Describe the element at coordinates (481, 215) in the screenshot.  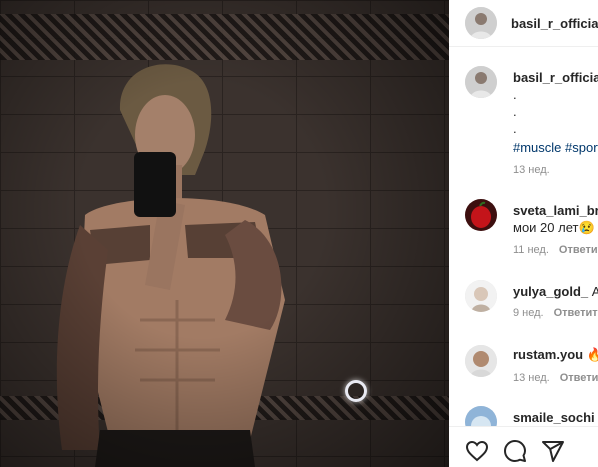
I see `comment-avatar-sveta` at that location.